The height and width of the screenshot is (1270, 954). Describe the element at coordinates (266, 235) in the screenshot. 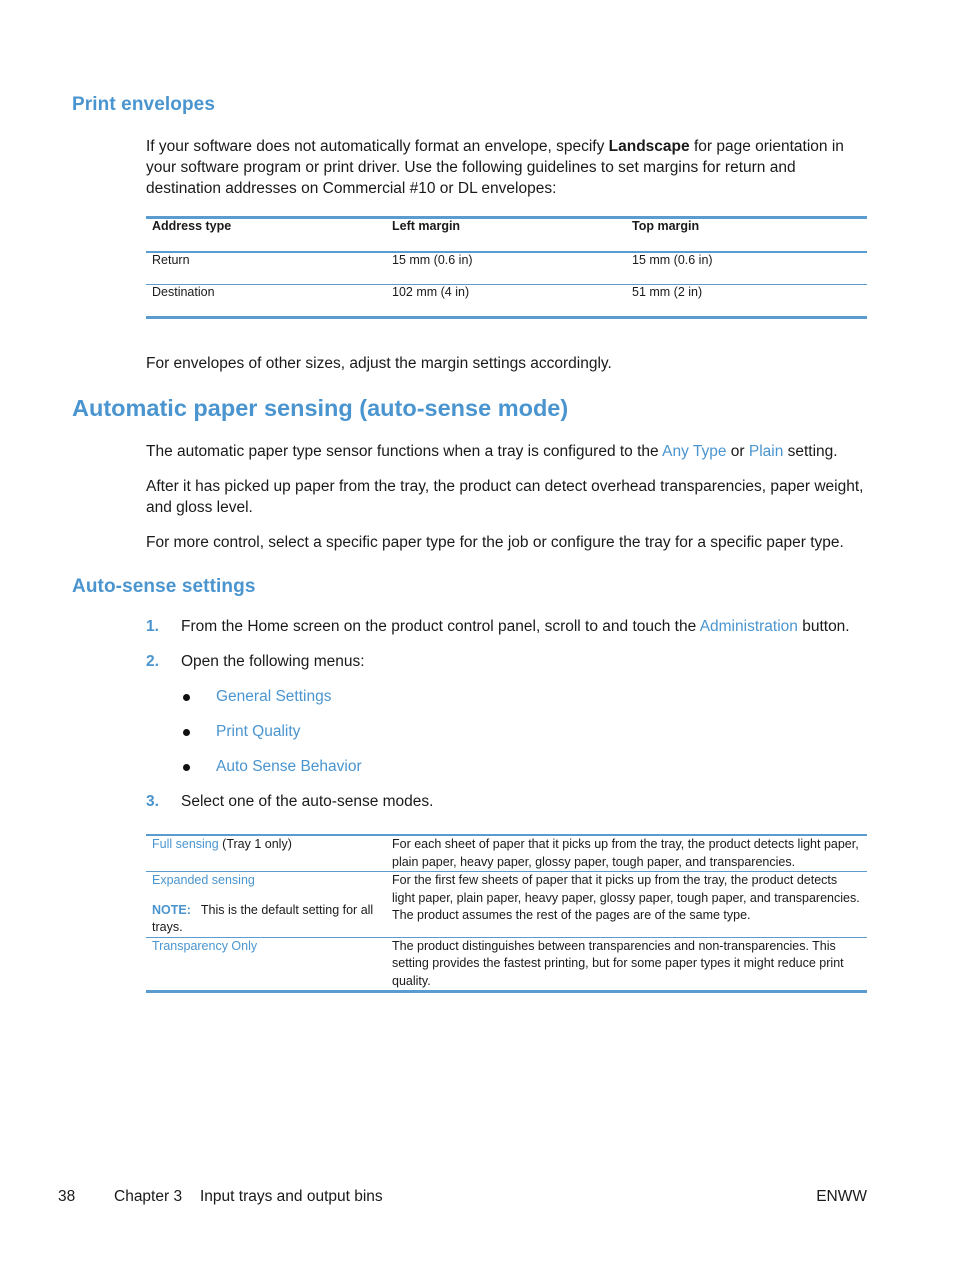

I see `column-header: Address type` at that location.